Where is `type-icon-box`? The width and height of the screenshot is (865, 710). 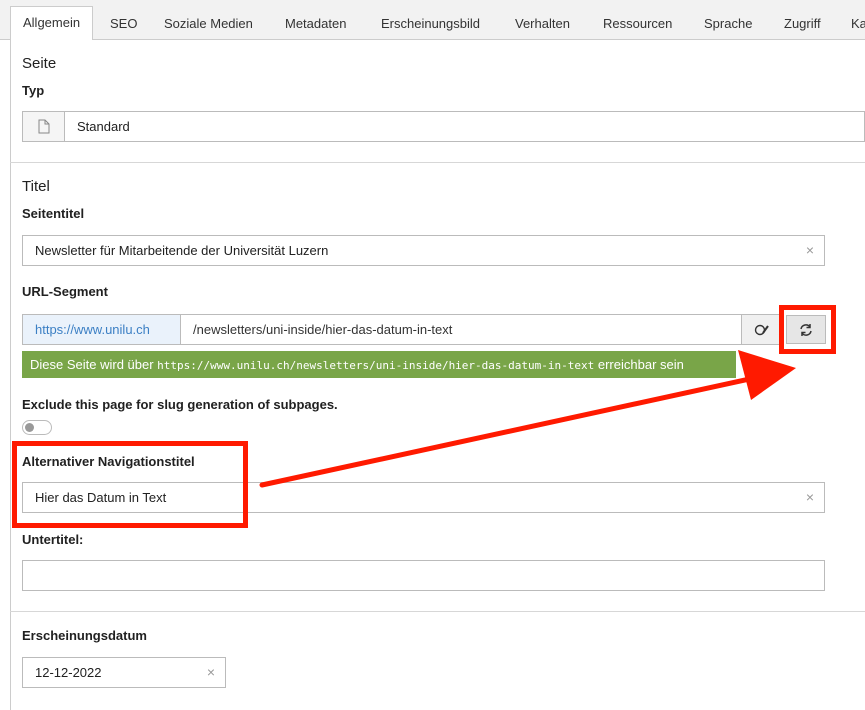
type-icon-box is located at coordinates (44, 126).